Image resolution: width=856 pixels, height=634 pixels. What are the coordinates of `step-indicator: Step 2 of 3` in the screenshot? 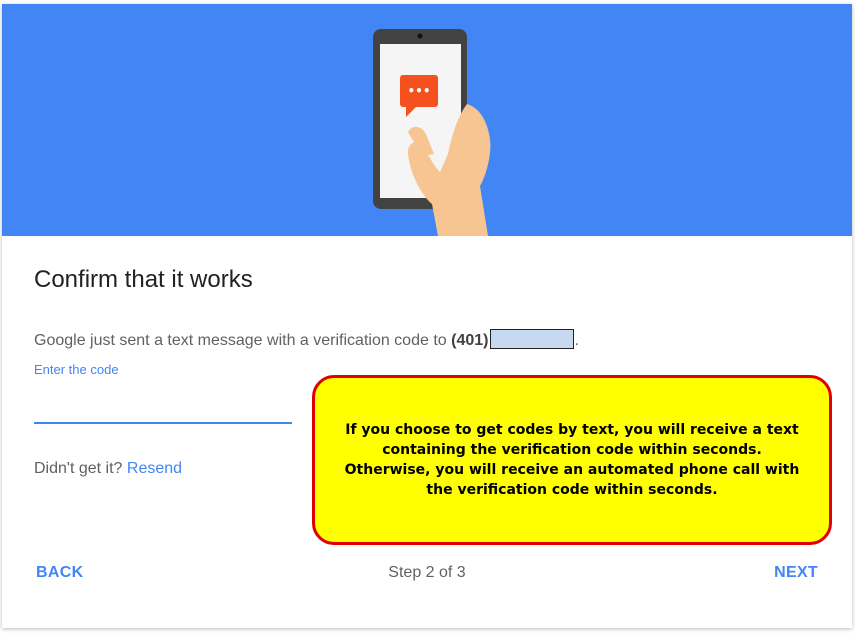 It's located at (427, 572).